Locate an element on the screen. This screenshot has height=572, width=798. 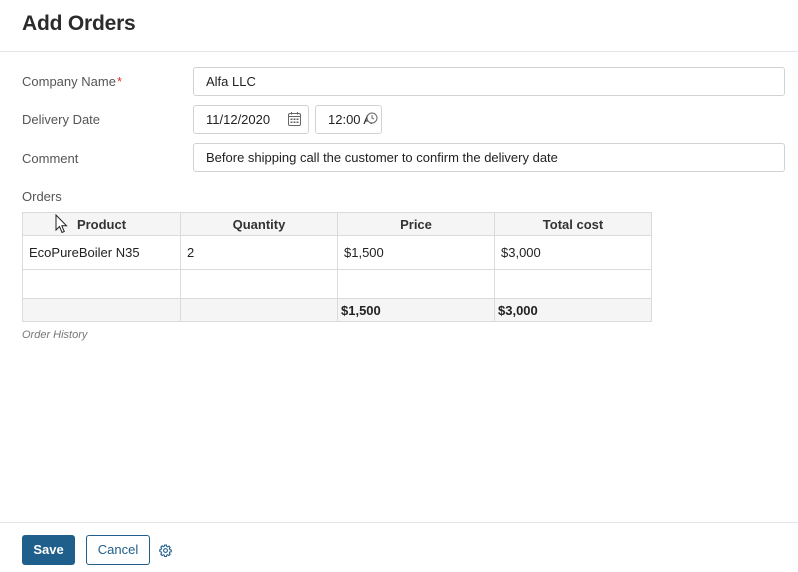
totals-total-cost: $3,000 is located at coordinates (573, 310).